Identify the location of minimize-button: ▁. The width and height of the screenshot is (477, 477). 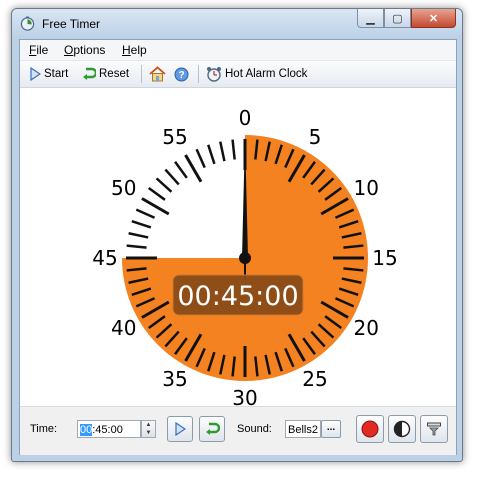
(370, 18).